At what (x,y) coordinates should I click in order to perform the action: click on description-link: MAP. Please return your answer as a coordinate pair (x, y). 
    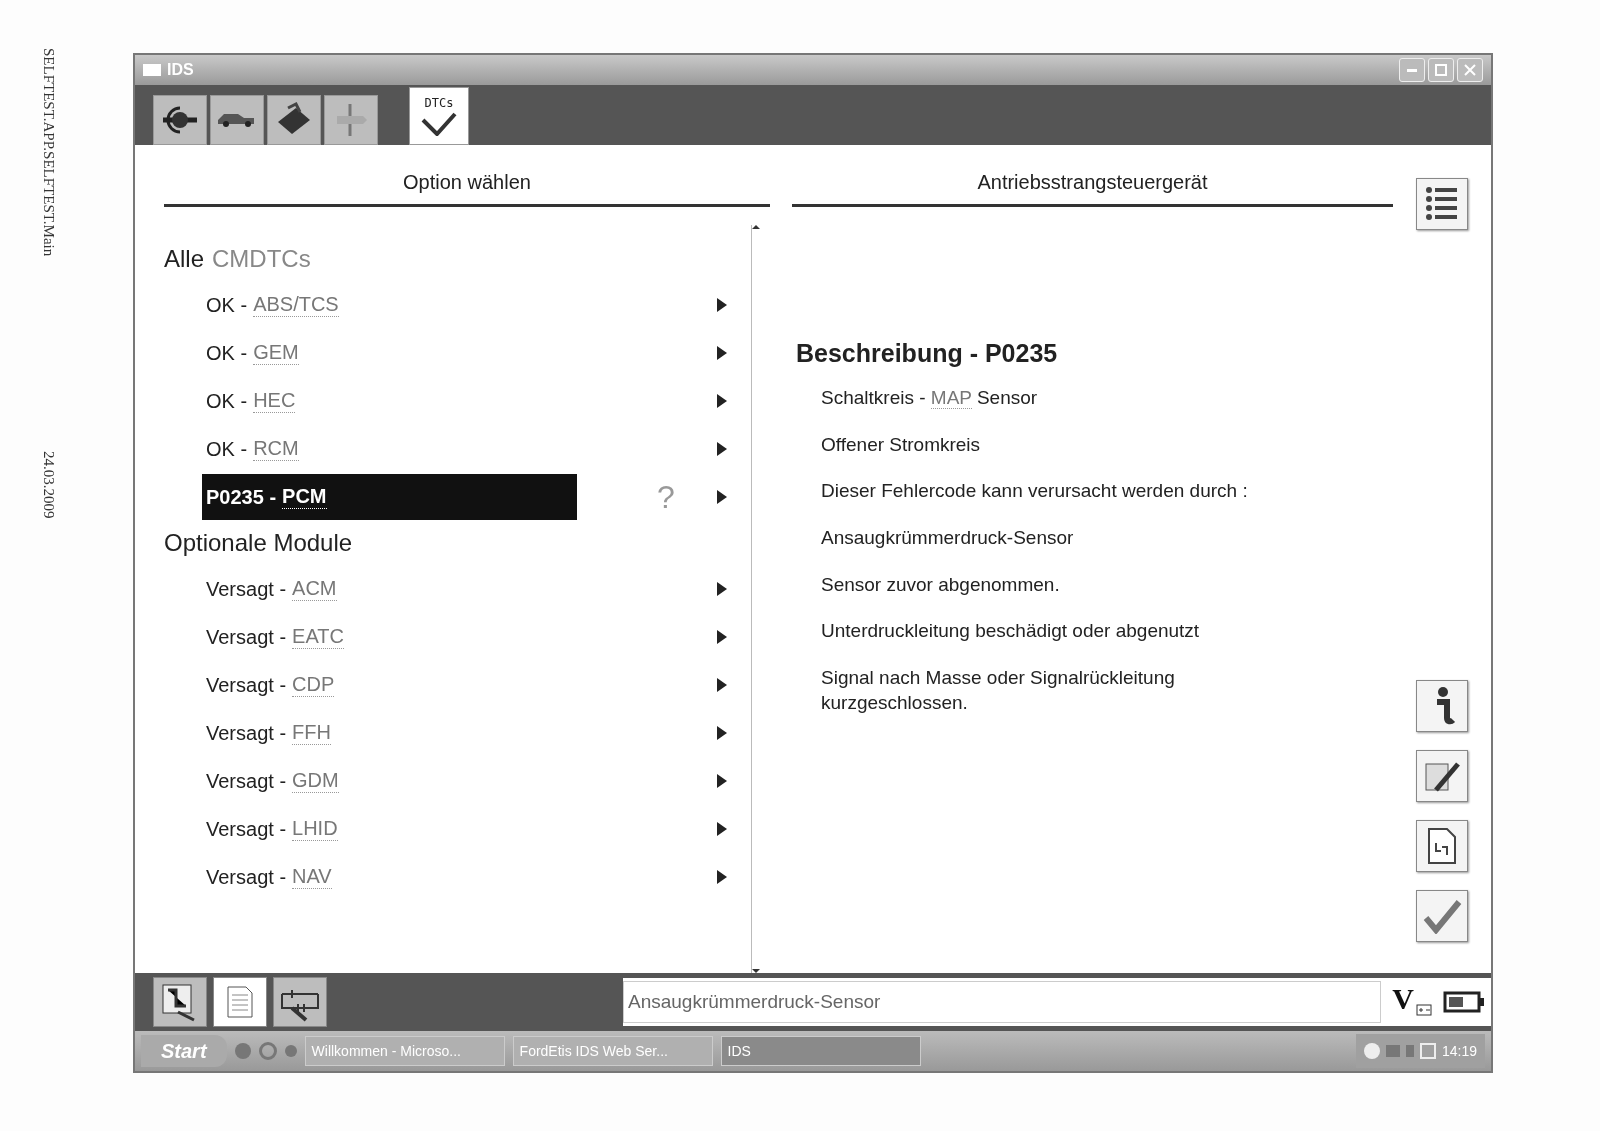
    Looking at the image, I should click on (951, 398).